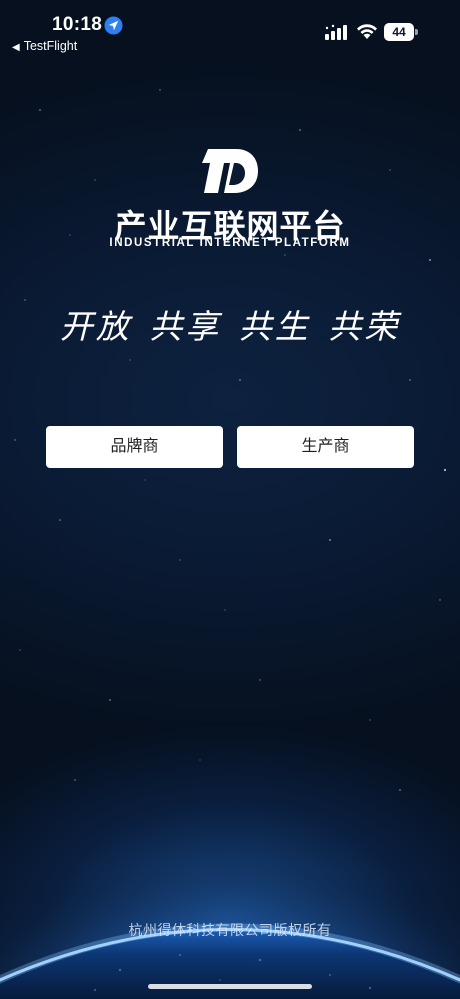 This screenshot has width=460, height=999. What do you see at coordinates (134, 447) in the screenshot?
I see `brand-owner-button: 品牌商` at bounding box center [134, 447].